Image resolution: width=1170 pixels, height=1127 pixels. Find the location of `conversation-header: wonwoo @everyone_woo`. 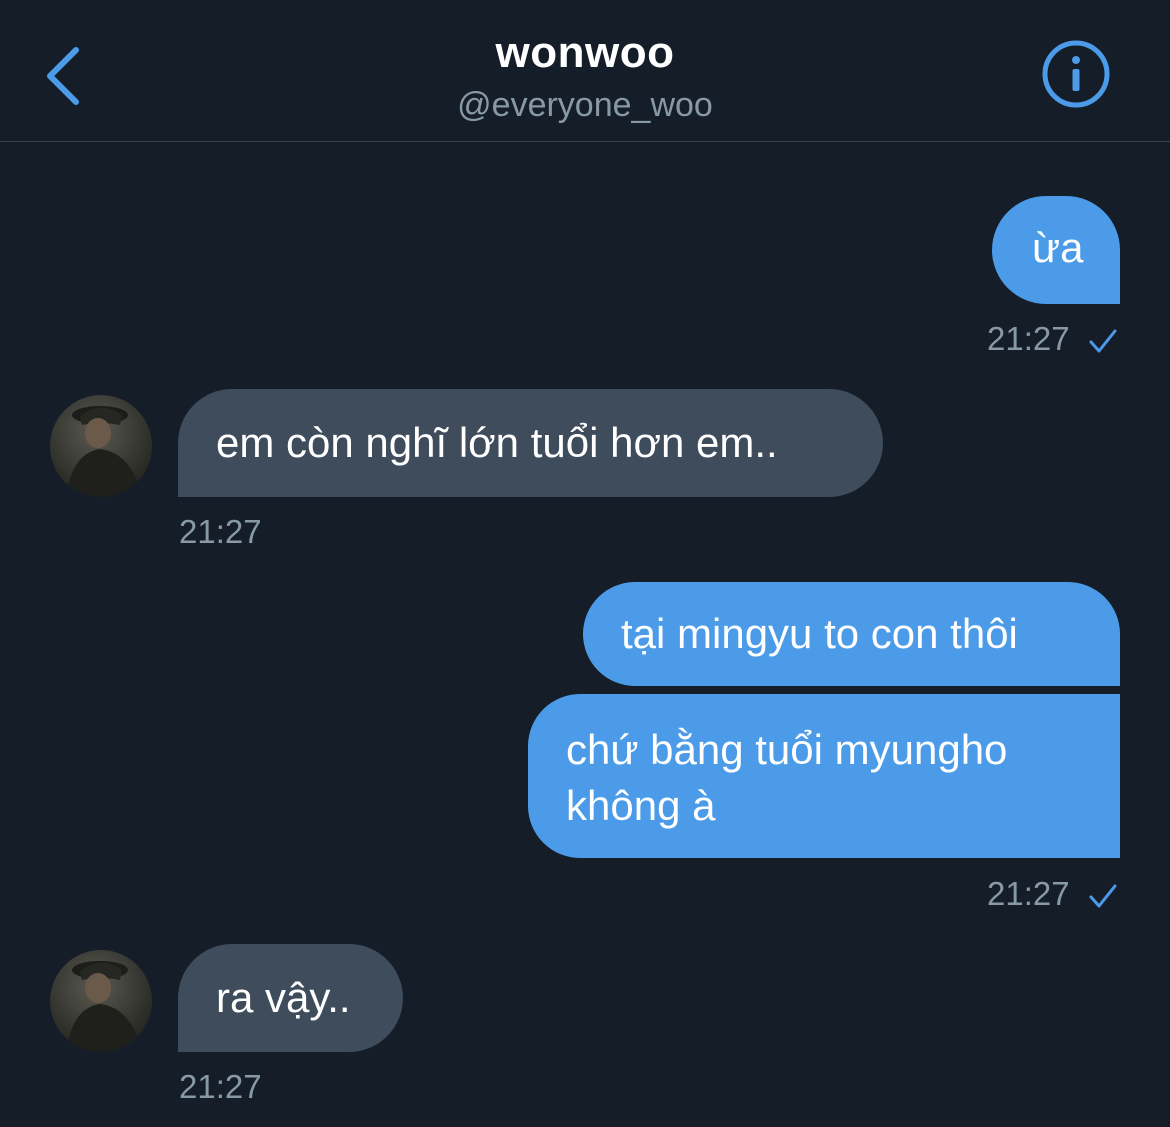

conversation-header: wonwoo @everyone_woo is located at coordinates (585, 71).